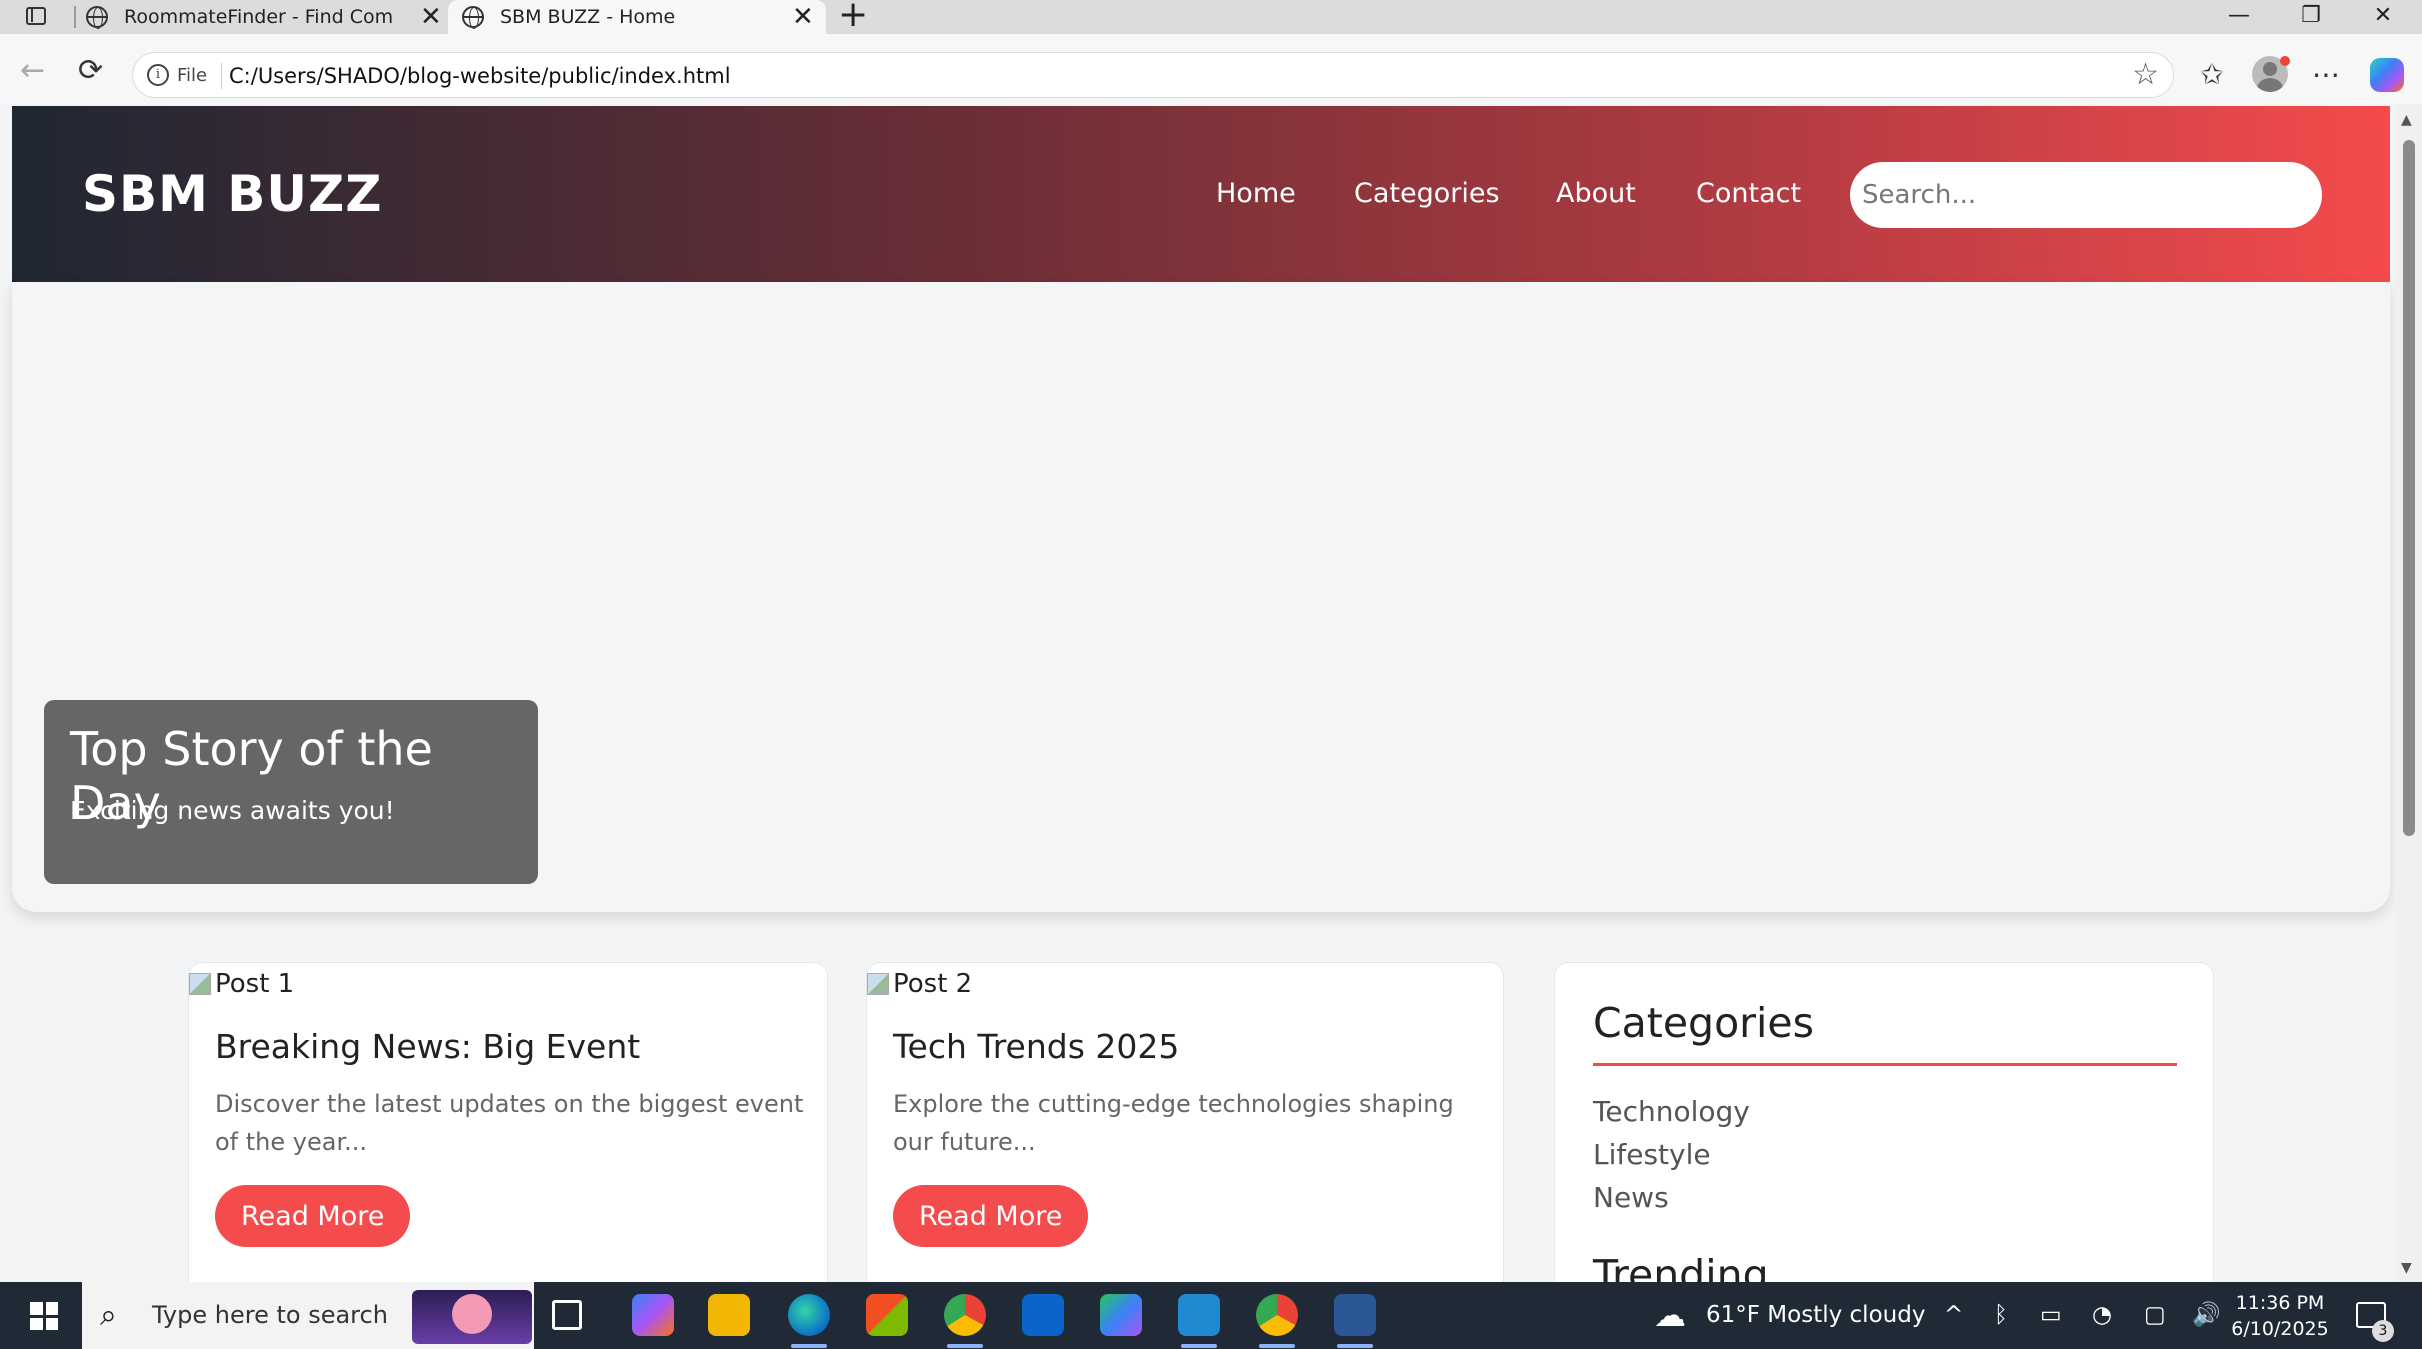 The width and height of the screenshot is (2422, 1349). What do you see at coordinates (1043, 1315) in the screenshot?
I see `outlook-icon` at bounding box center [1043, 1315].